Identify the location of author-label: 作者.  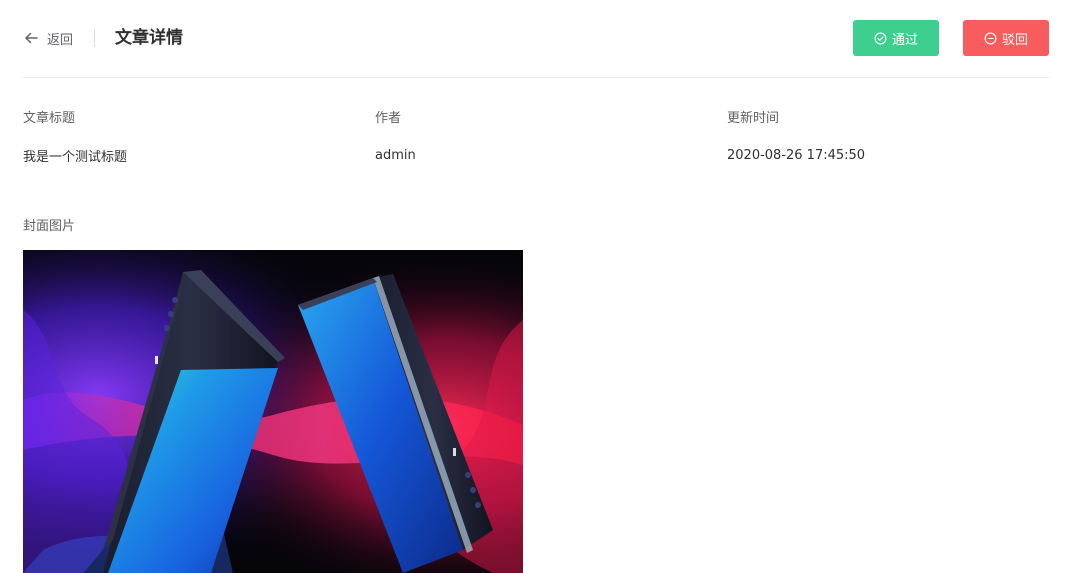
(388, 118).